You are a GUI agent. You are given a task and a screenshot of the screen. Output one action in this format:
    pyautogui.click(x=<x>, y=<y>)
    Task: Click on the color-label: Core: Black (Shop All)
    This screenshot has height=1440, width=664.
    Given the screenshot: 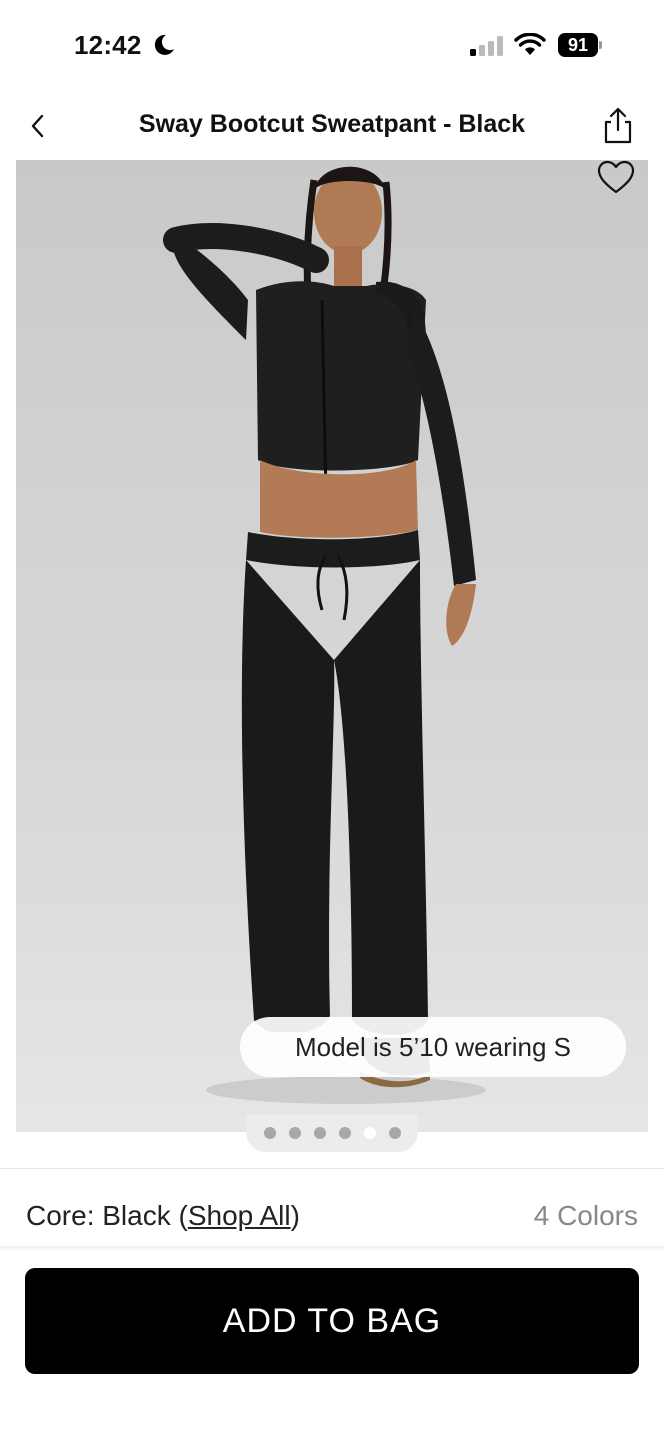 What is the action you would take?
    pyautogui.click(x=163, y=1216)
    